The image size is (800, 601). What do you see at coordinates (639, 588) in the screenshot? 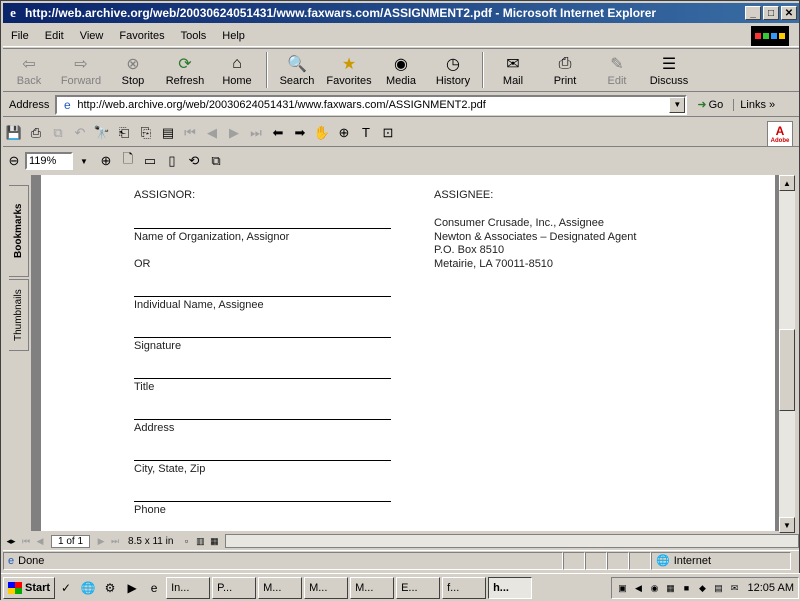
I see `volume-icon: ◀` at bounding box center [639, 588].